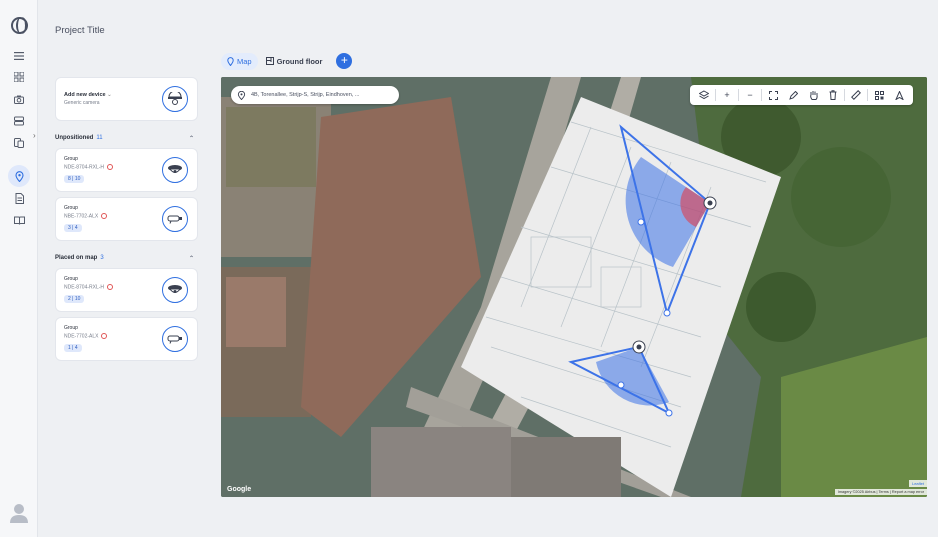 This screenshot has width=938, height=537. What do you see at coordinates (19, 268) in the screenshot?
I see `navigation-rail: ›` at bounding box center [19, 268].